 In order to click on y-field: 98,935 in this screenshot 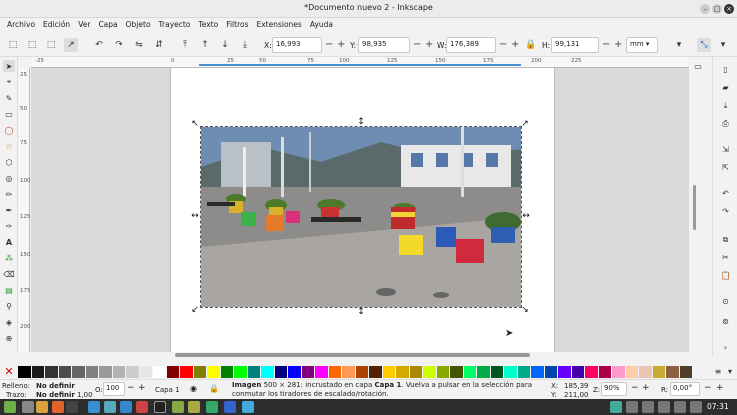, I will do `click(384, 45)`.